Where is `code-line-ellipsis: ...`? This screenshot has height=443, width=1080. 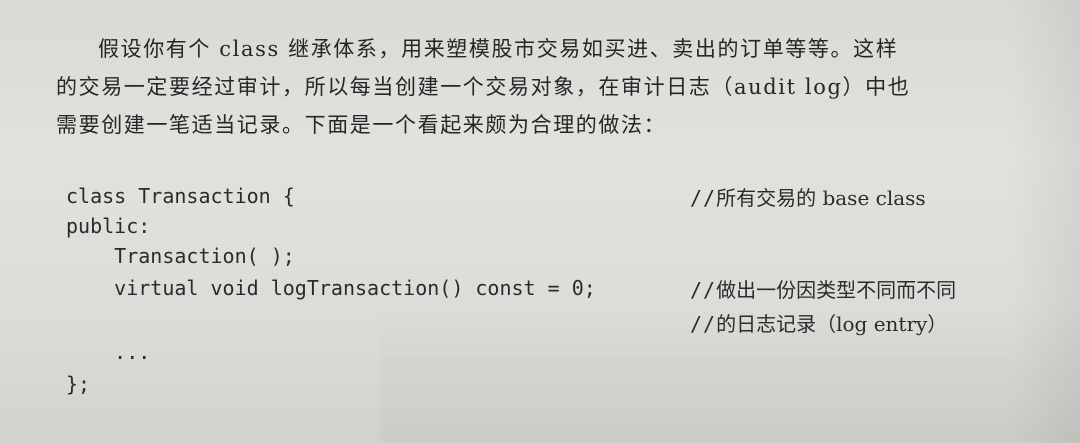
code-line-ellipsis: ... is located at coordinates (108, 352).